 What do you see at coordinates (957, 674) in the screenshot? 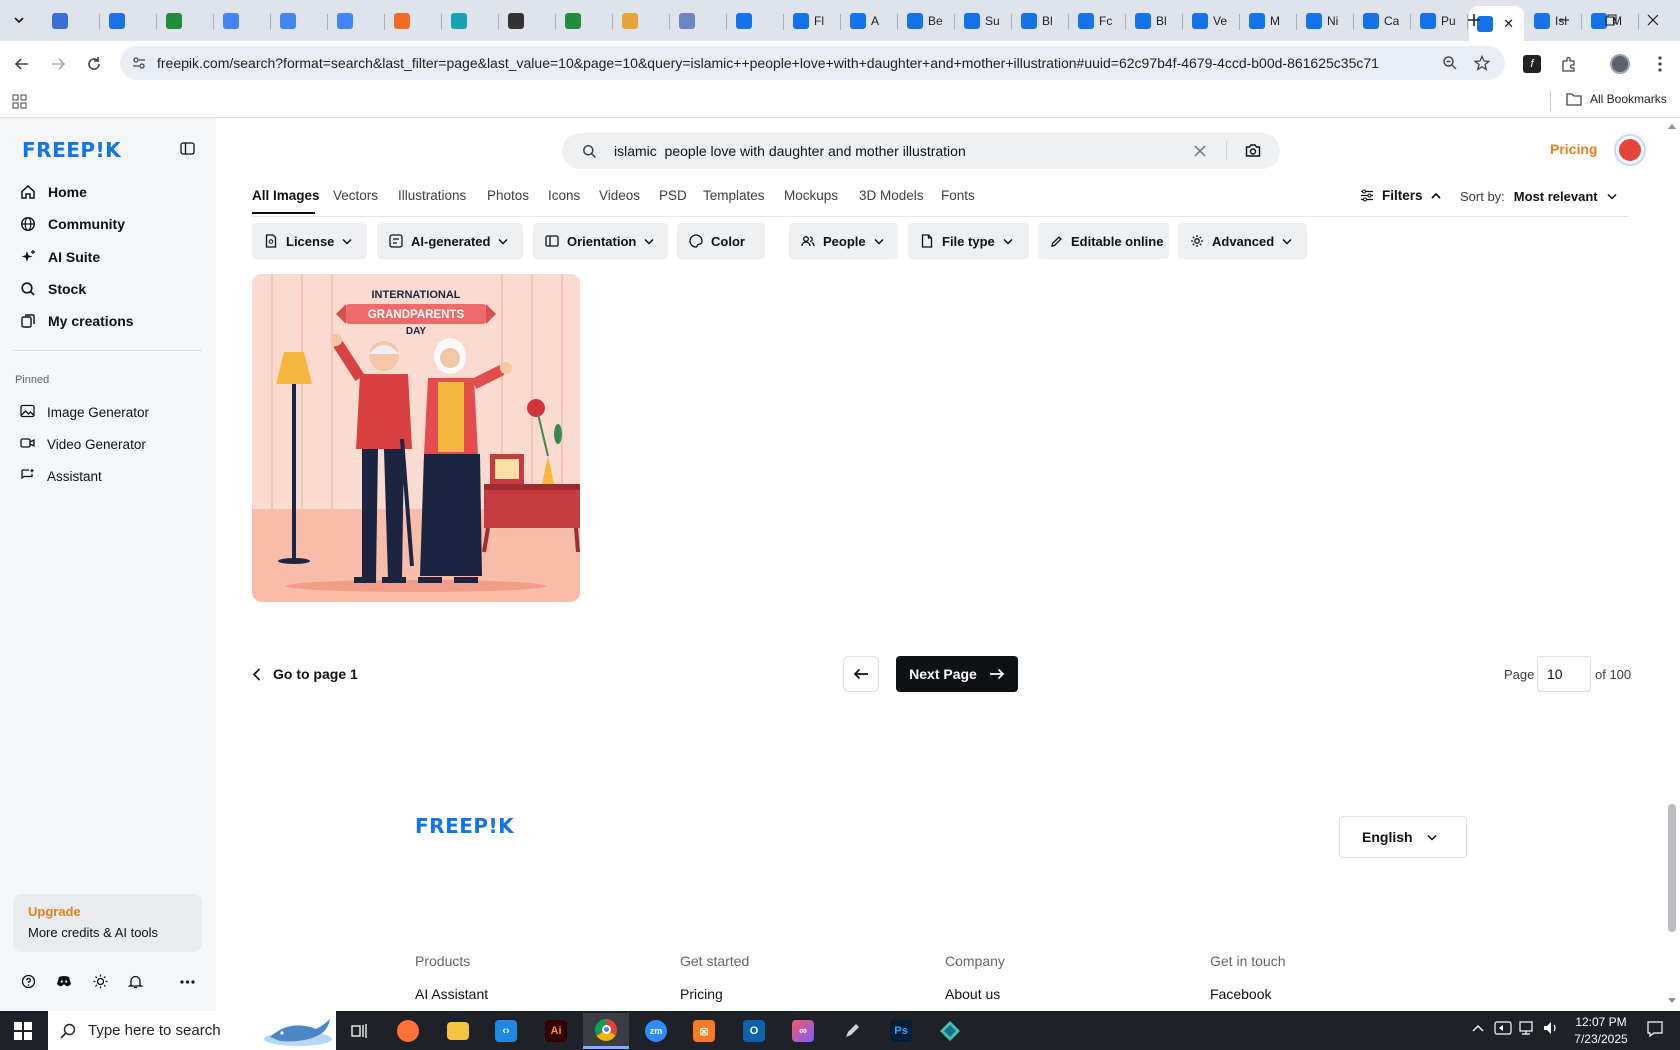
I see `next-page-button: Next Page` at bounding box center [957, 674].